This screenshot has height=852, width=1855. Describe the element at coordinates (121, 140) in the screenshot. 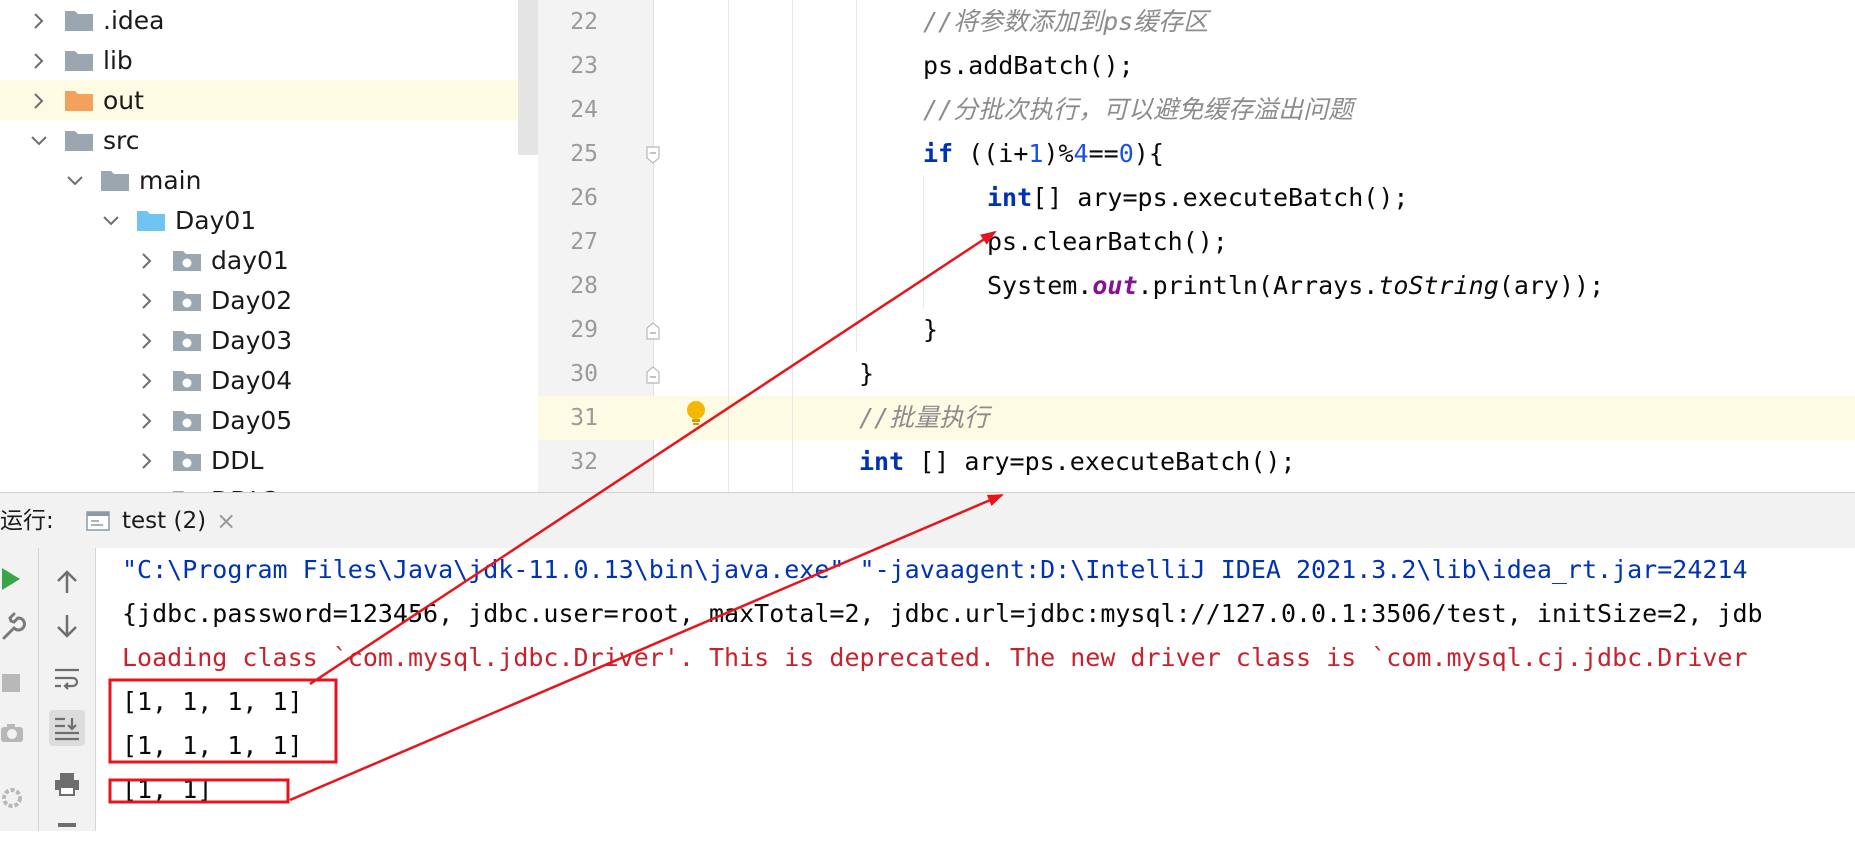

I see `tree-item-label: src` at that location.